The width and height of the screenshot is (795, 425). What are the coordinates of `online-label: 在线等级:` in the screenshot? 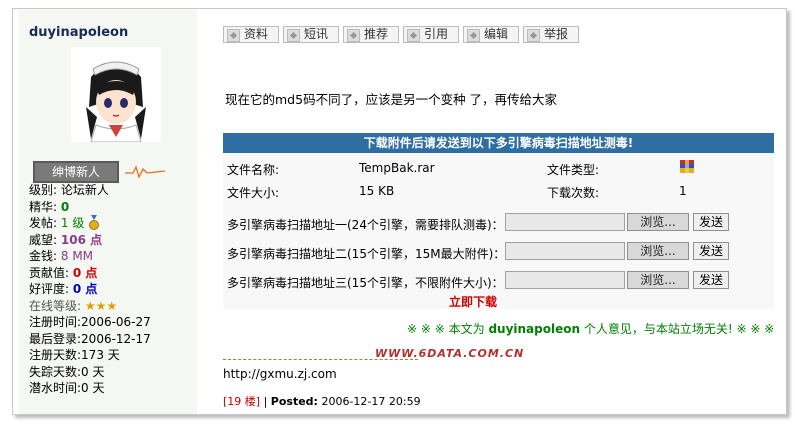 It's located at (55, 305).